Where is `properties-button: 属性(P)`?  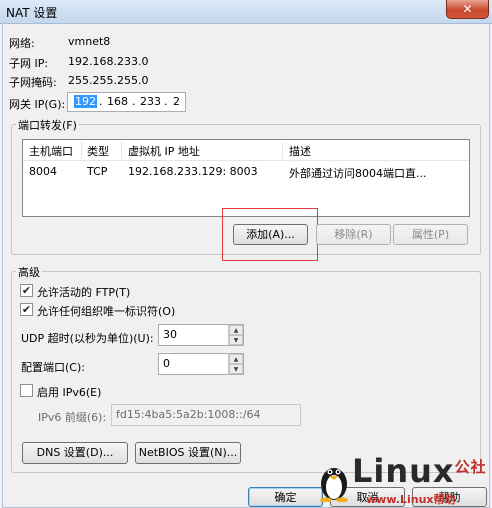
properties-button: 属性(P) is located at coordinates (430, 234).